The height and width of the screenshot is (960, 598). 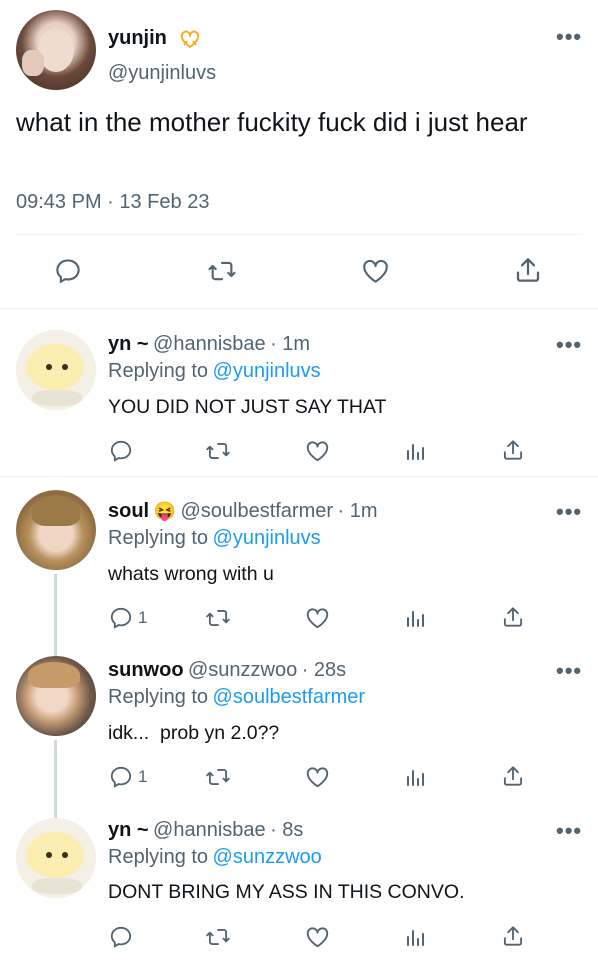 I want to click on main-timestamp: 09:43 PM · 13 Feb 23, so click(x=112, y=202).